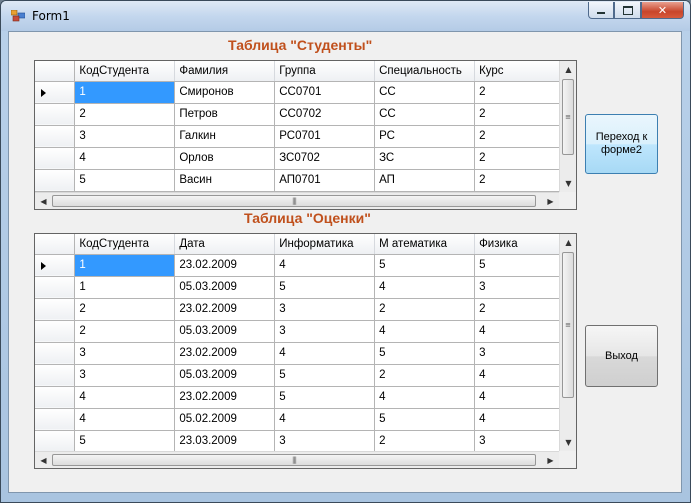 Image resolution: width=691 pixels, height=503 pixels. I want to click on table-row: 3 23.02.2009 4 5 3, so click(298, 353).